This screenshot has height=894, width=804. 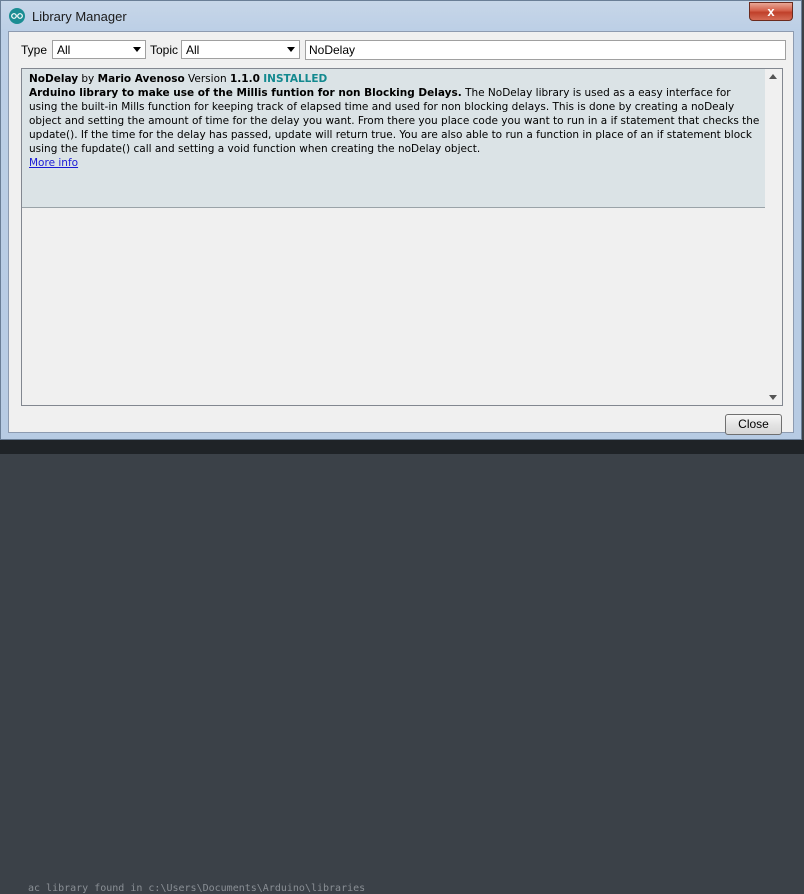 I want to click on version-label: Version, so click(x=207, y=79).